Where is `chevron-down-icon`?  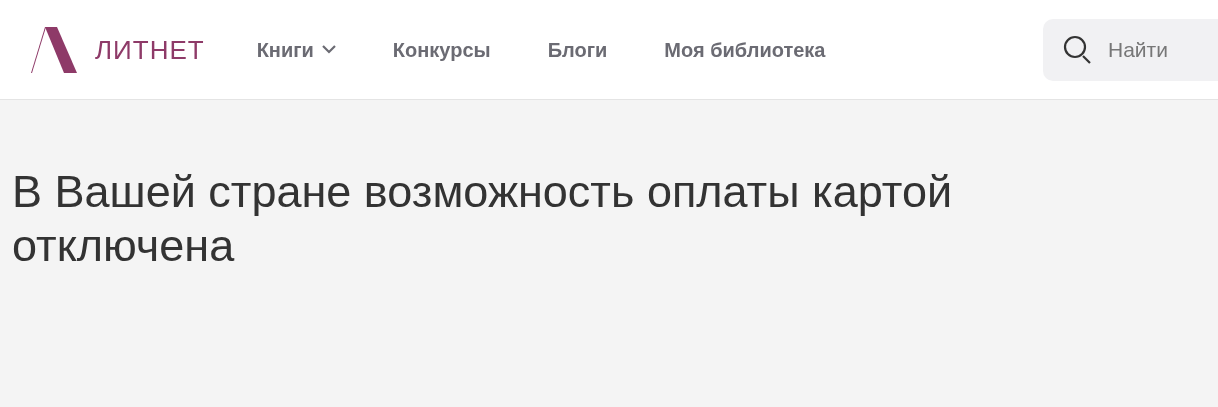
chevron-down-icon is located at coordinates (328, 49).